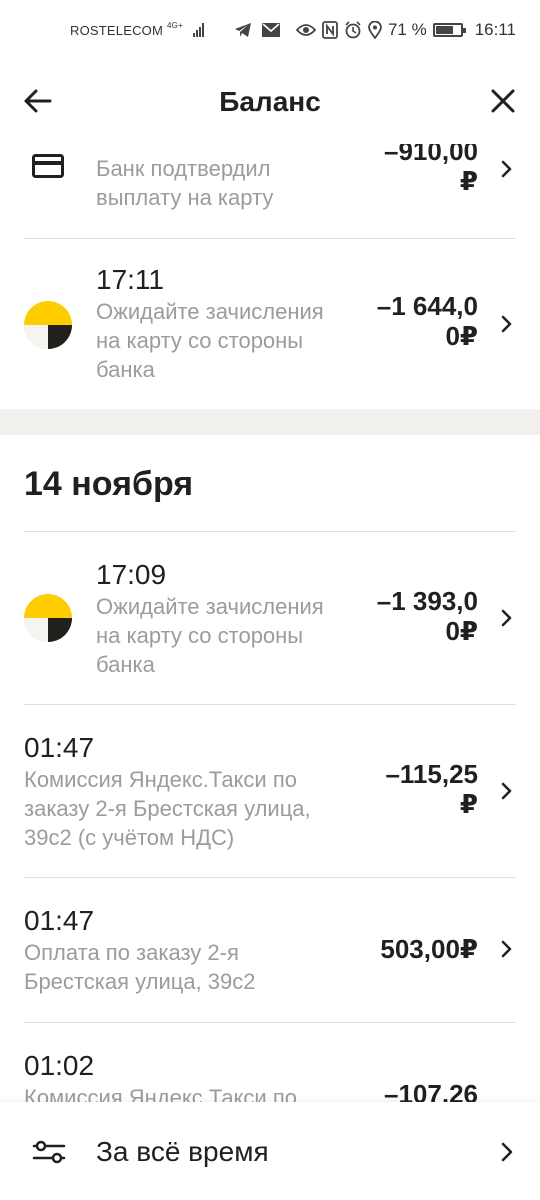  Describe the element at coordinates (353, 30) in the screenshot. I see `alarm-icon` at that location.